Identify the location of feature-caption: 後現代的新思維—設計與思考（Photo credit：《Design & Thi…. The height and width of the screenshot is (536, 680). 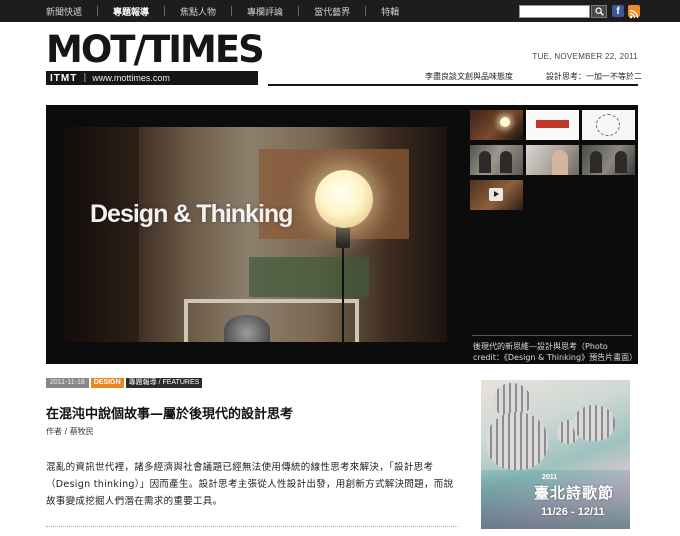
(555, 352).